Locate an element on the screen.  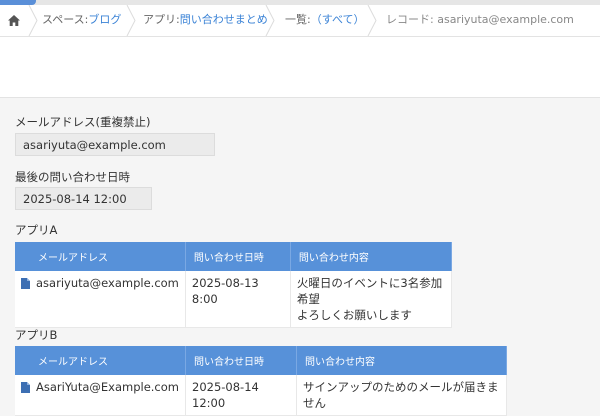
list-link: （すべて） is located at coordinates (338, 19).